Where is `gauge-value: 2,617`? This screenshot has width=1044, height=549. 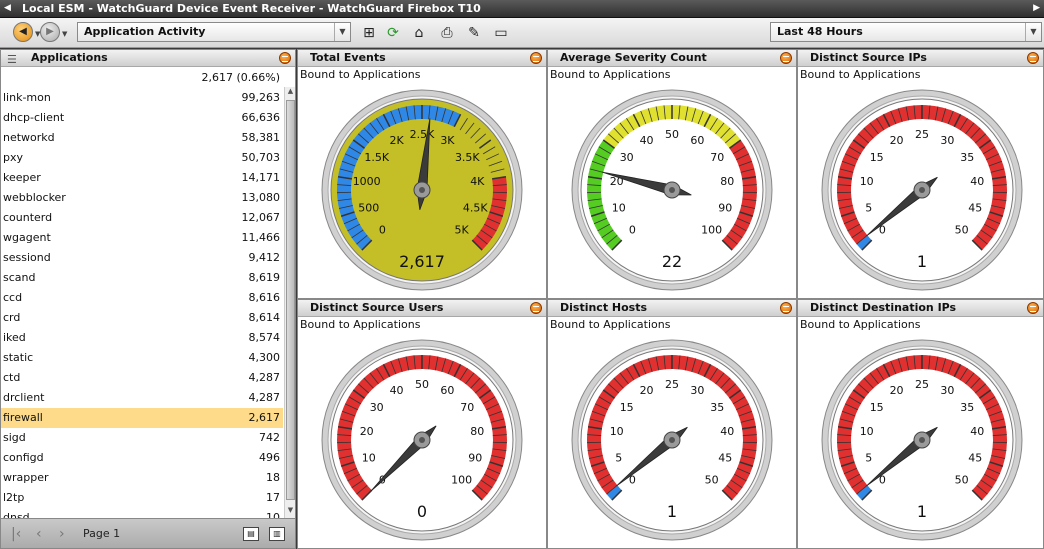
gauge-value: 2,617 is located at coordinates (422, 261).